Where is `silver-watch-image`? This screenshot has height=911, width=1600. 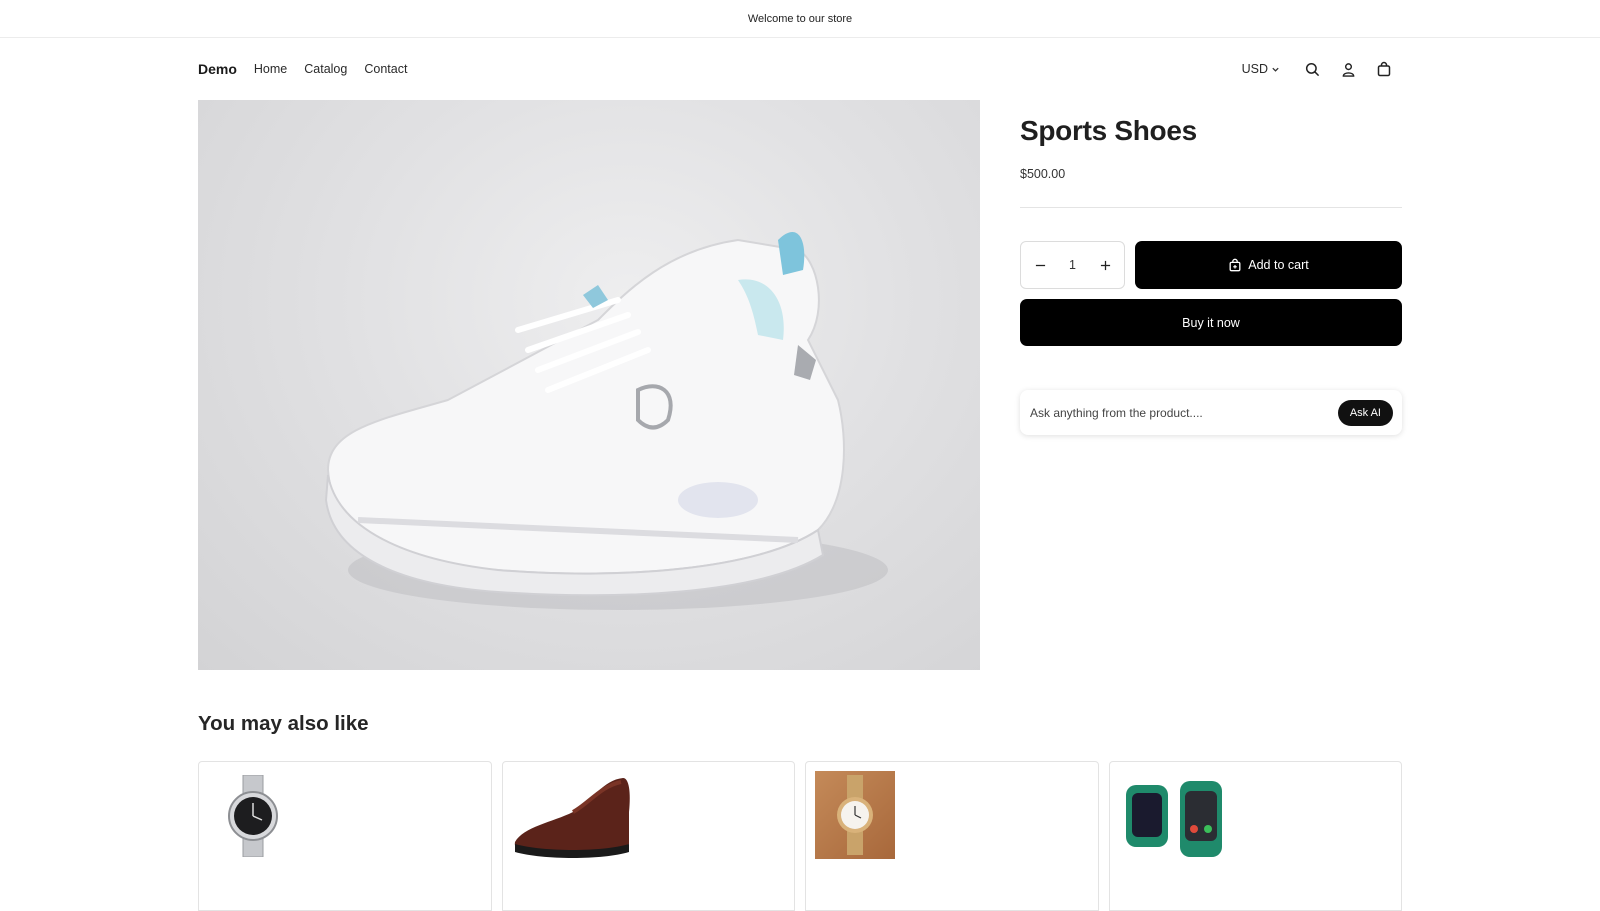 silver-watch-image is located at coordinates (253, 816).